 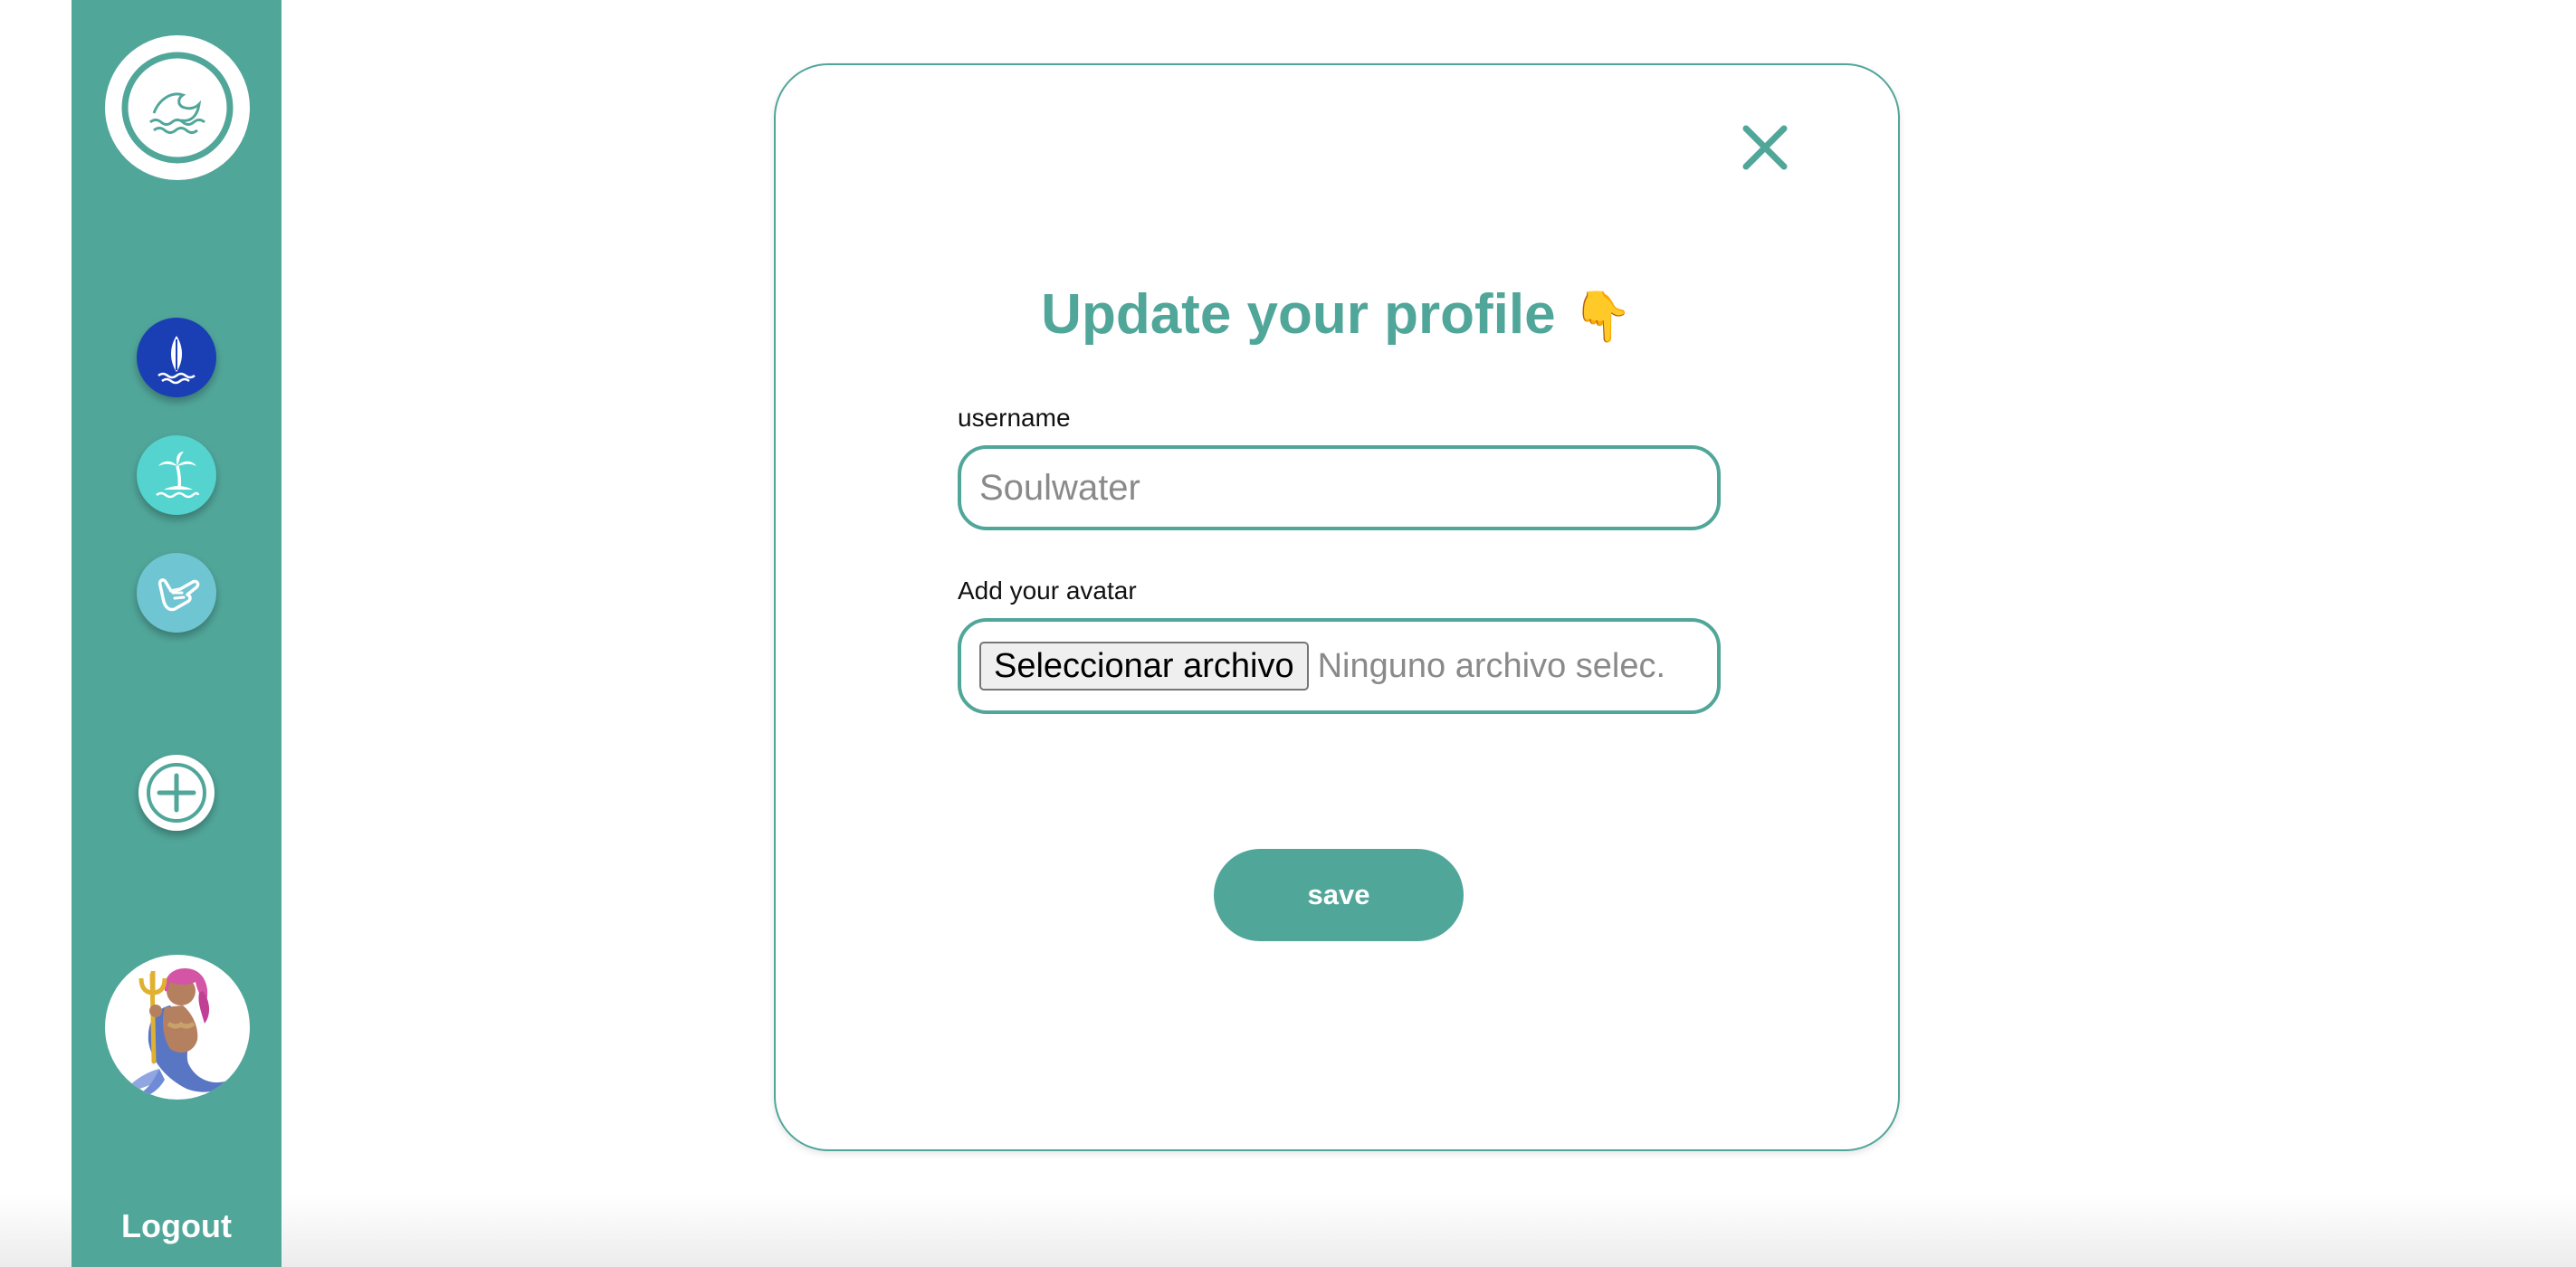 I want to click on surfboard-icon, so click(x=176, y=360).